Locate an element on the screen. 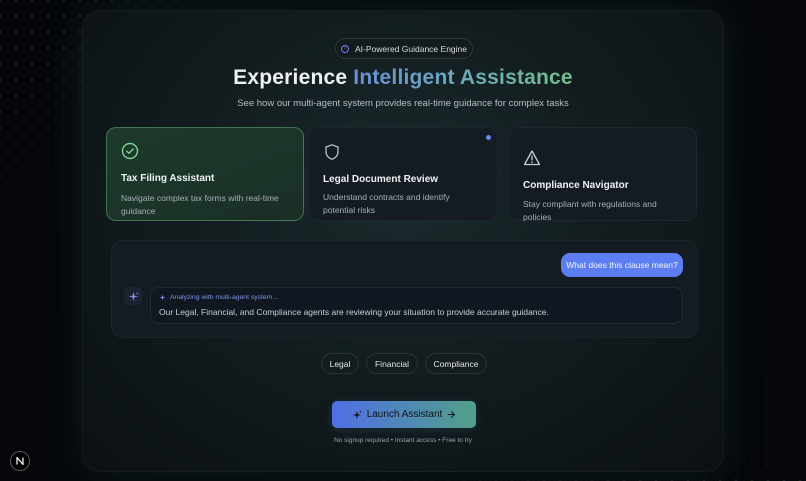 The height and width of the screenshot is (481, 806). launch-assistant-button: Launch Assistant is located at coordinates (404, 414).